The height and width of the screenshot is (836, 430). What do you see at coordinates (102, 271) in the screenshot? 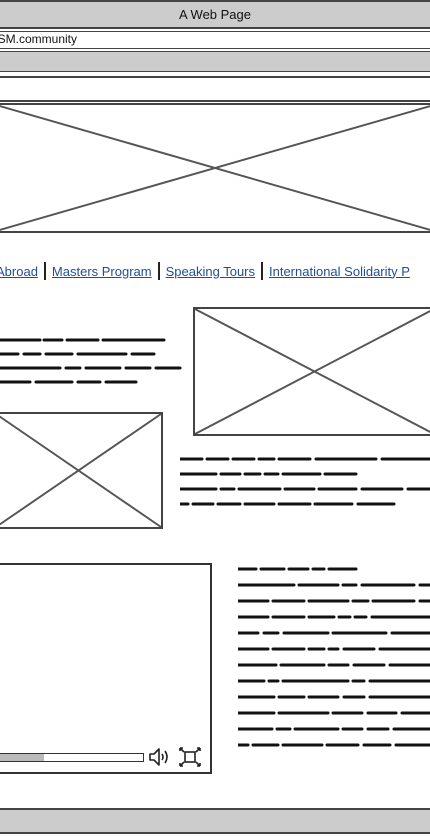
I see `nav-link-masters-program: Masters Program` at bounding box center [102, 271].